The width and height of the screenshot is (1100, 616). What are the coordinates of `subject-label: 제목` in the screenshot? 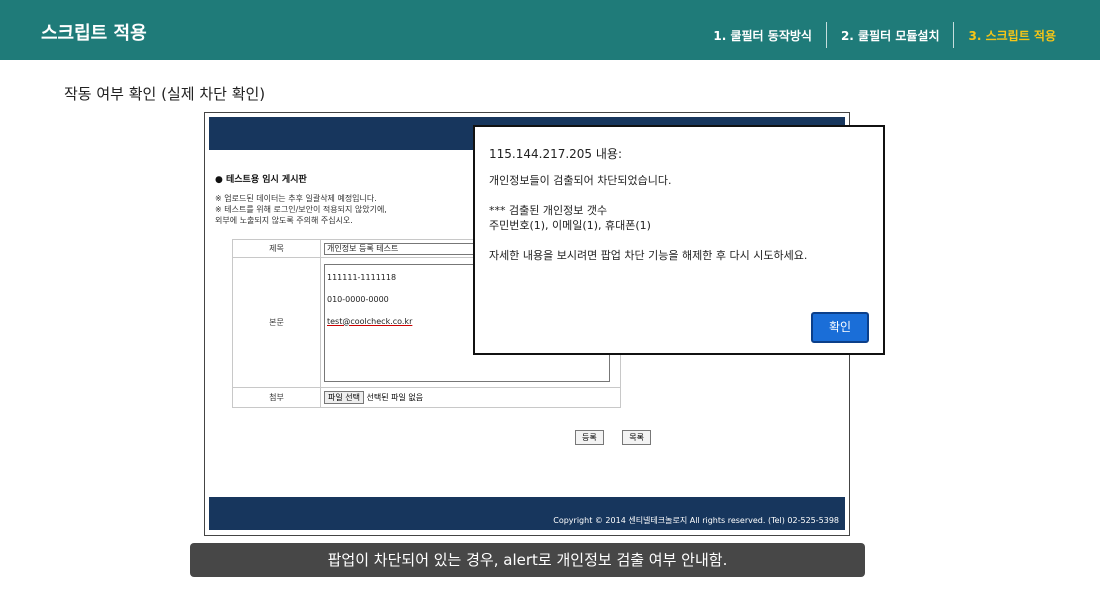 It's located at (276, 248).